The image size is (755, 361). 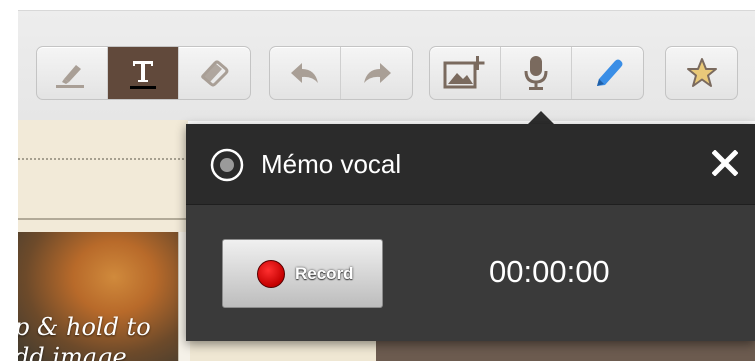 I want to click on redo-button, so click(x=376, y=73).